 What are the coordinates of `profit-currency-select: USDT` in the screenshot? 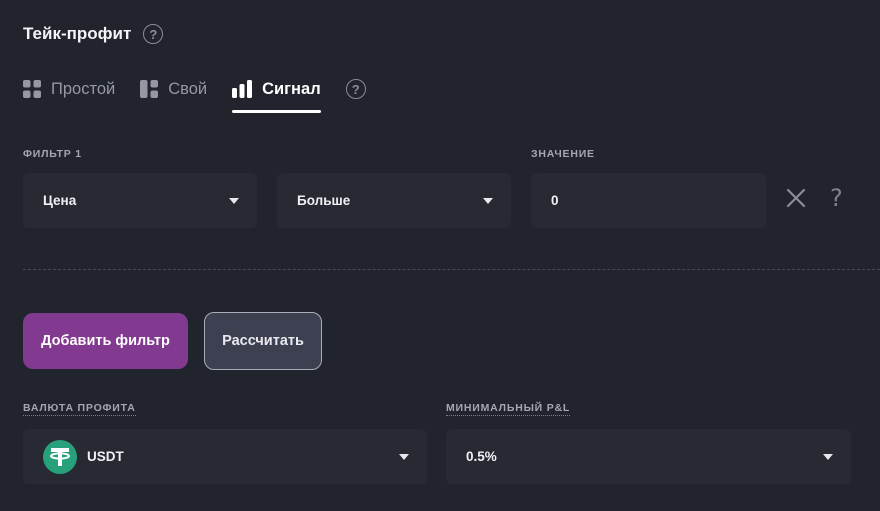 It's located at (225, 456).